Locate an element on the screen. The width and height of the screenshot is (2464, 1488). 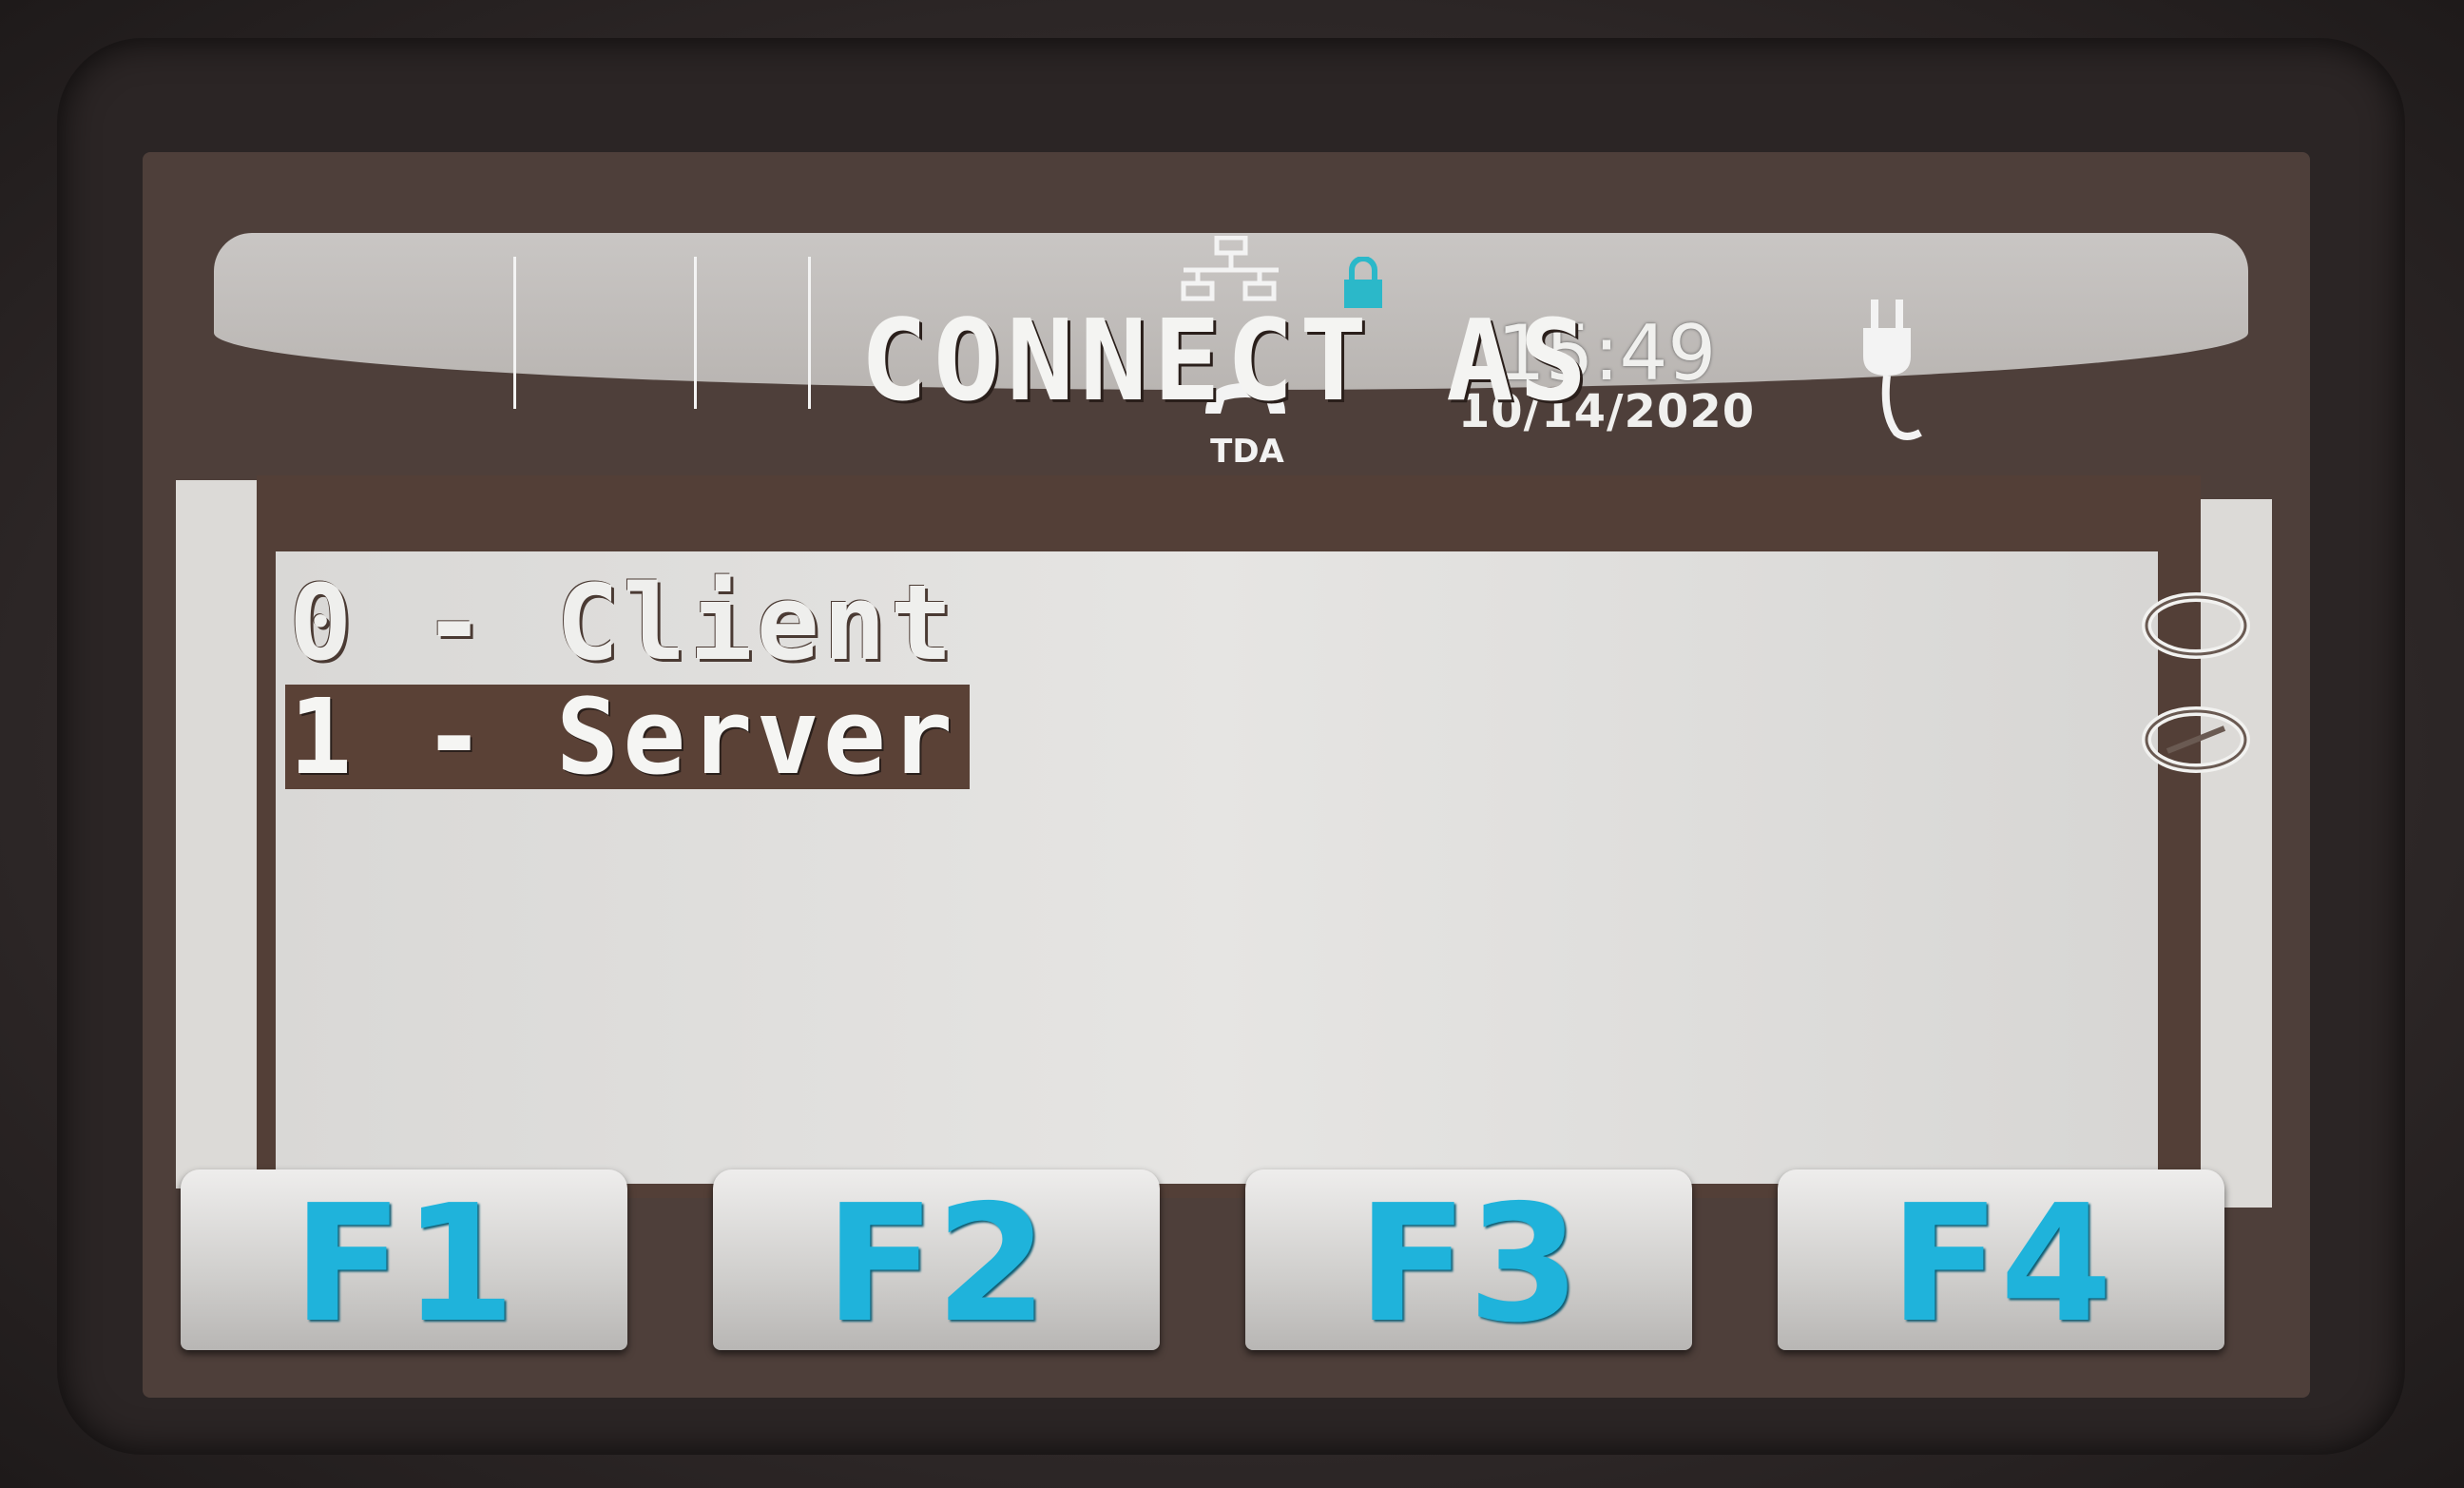
f4-key: F4 is located at coordinates (2001, 1264).